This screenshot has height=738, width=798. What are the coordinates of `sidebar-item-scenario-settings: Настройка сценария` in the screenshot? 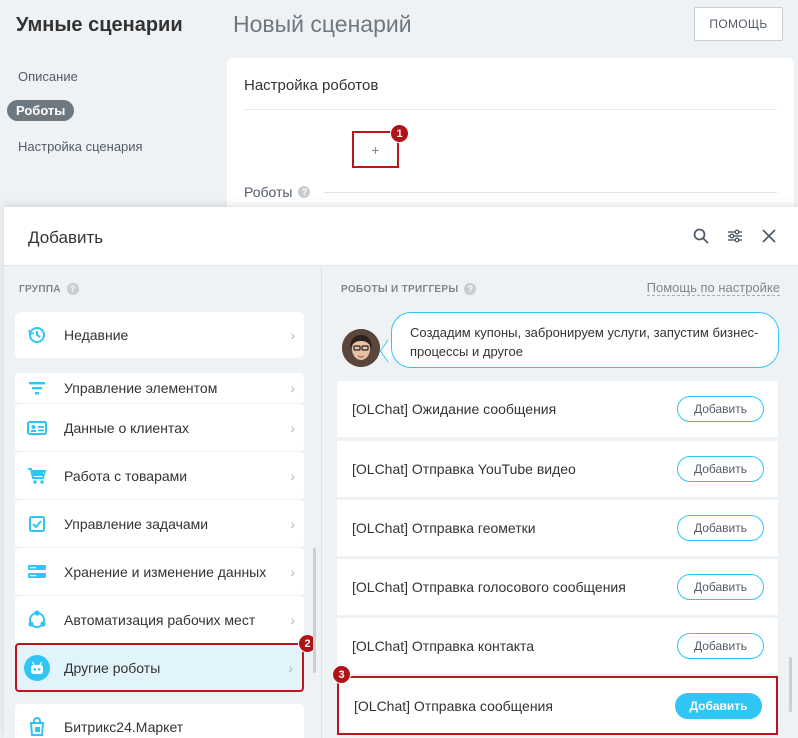 It's located at (80, 146).